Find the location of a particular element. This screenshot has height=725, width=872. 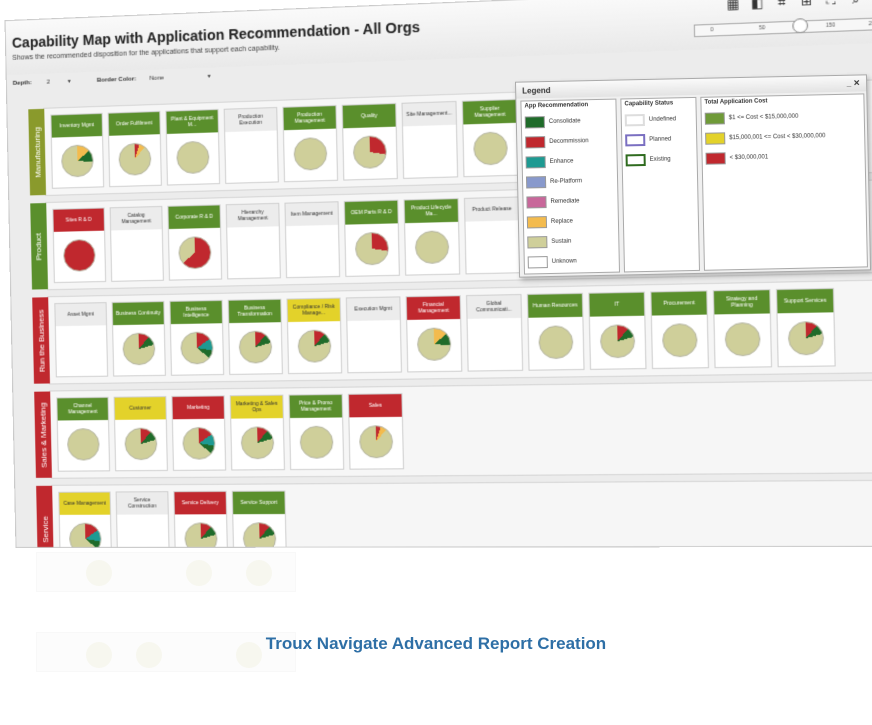

row-label: Service is located at coordinates (45, 517).